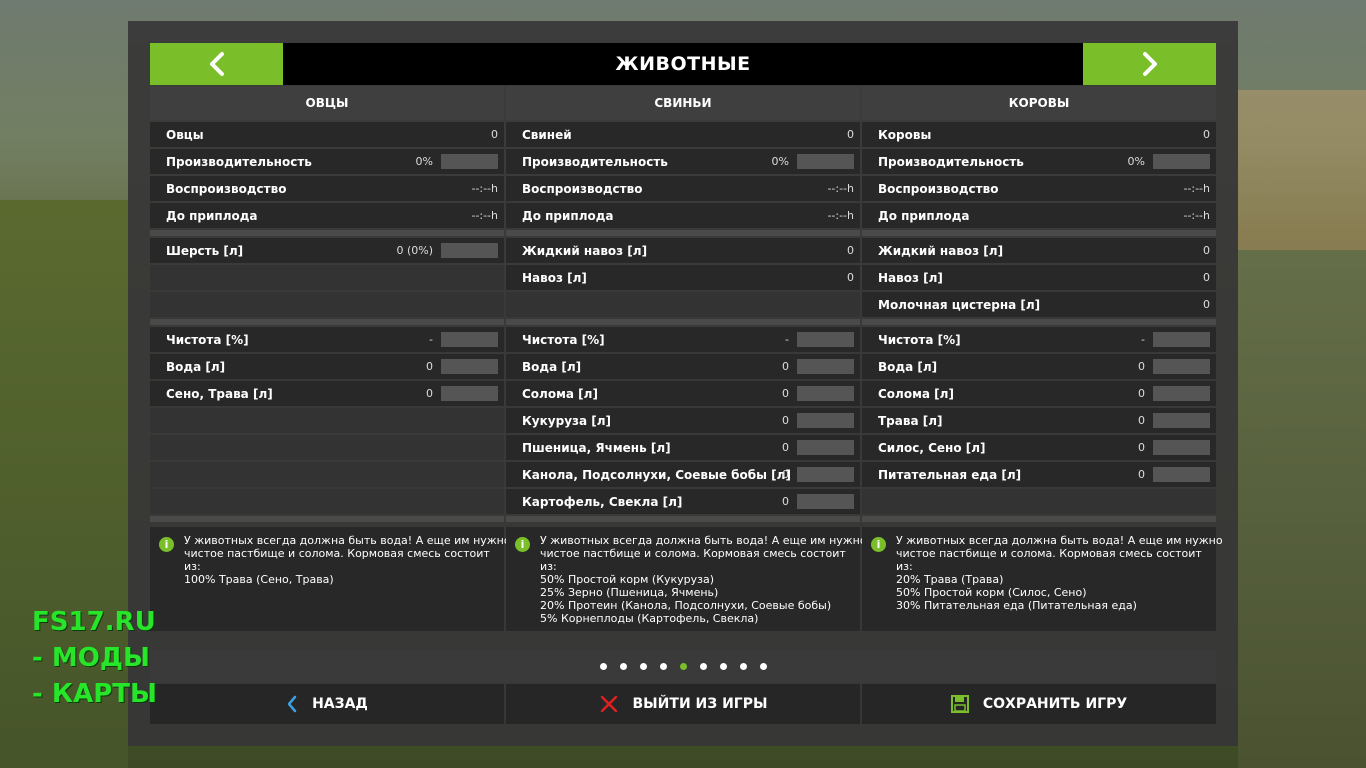  I want to click on close-icon, so click(608, 704).